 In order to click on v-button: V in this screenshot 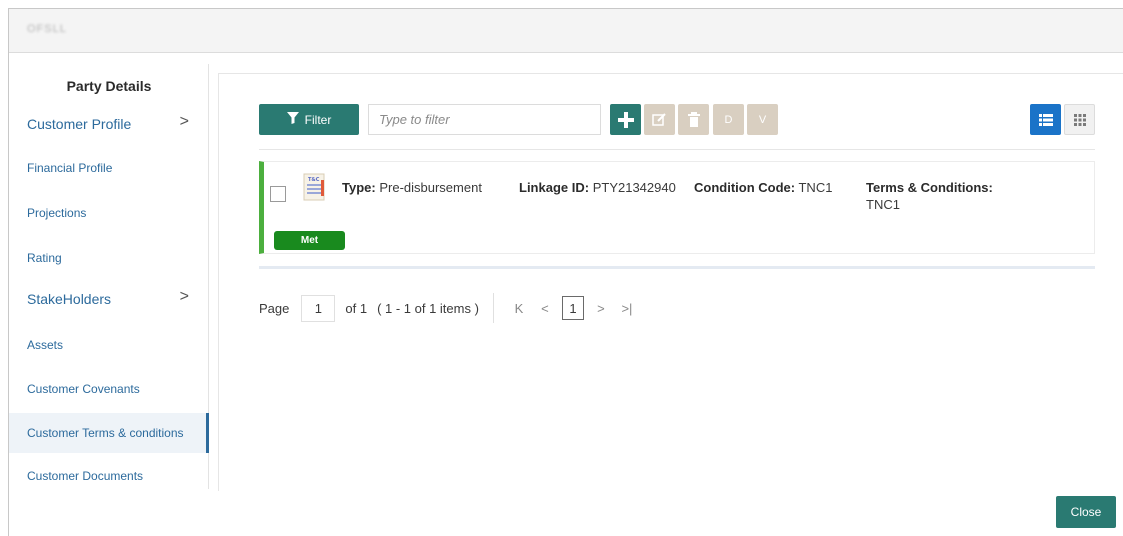, I will do `click(762, 119)`.